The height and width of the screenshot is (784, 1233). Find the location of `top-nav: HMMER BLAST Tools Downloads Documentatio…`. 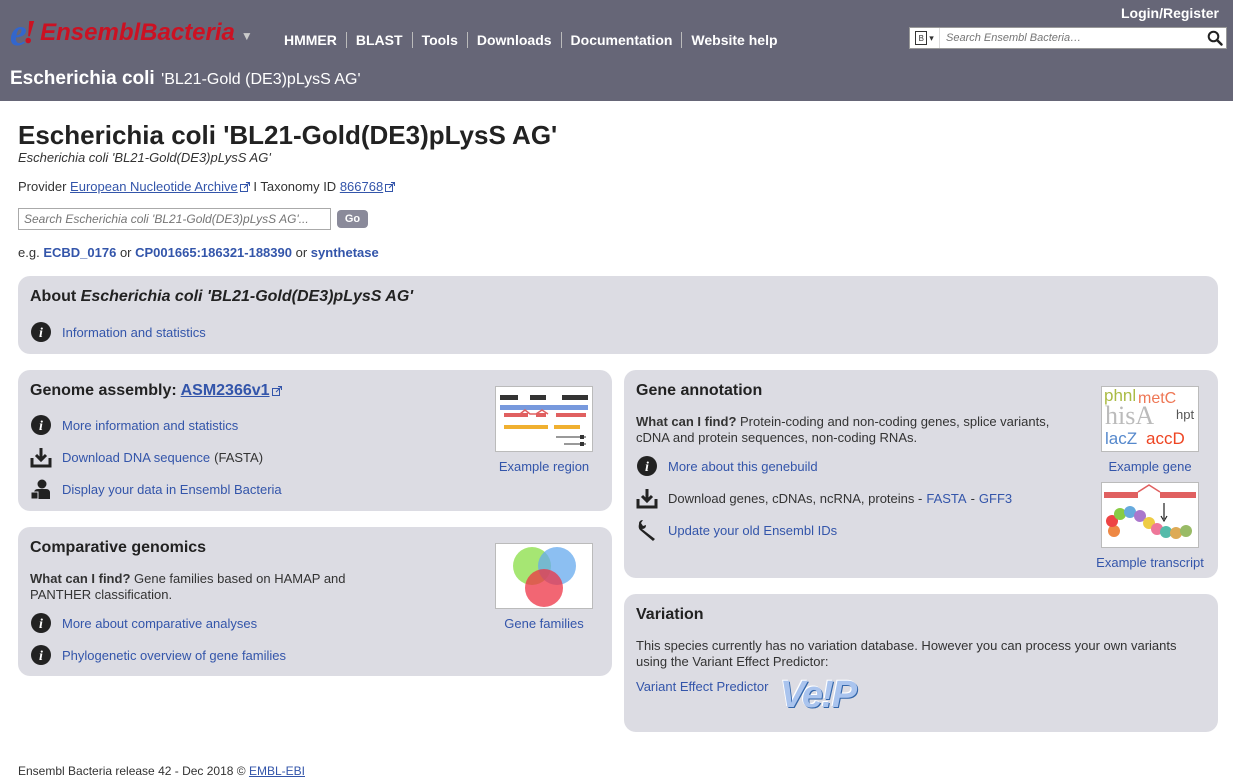

top-nav: HMMER BLAST Tools Downloads Documentatio… is located at coordinates (535, 40).